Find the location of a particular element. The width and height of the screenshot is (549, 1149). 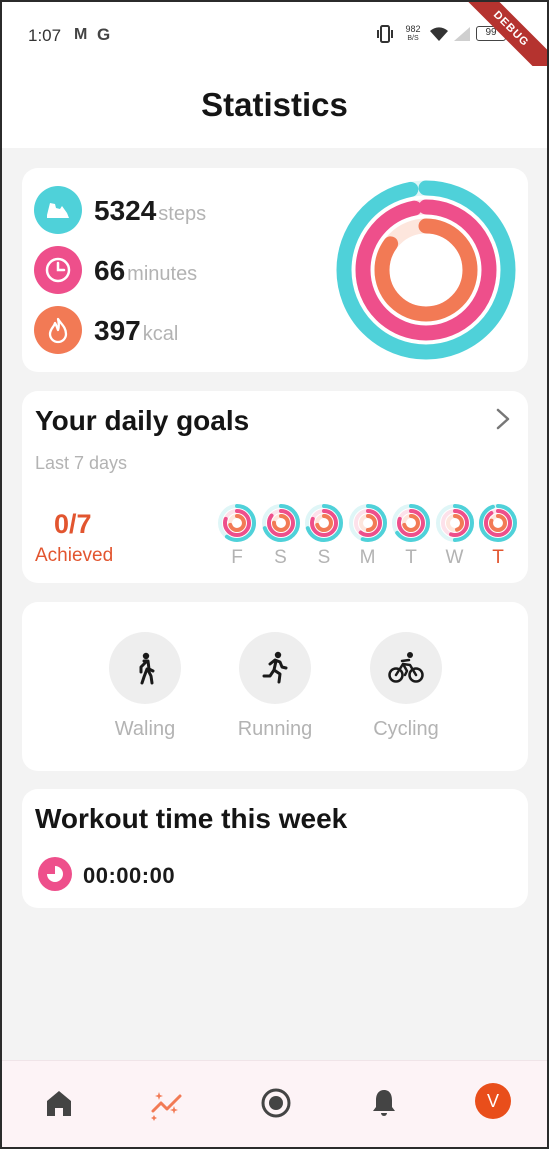

running-button is located at coordinates (275, 668).